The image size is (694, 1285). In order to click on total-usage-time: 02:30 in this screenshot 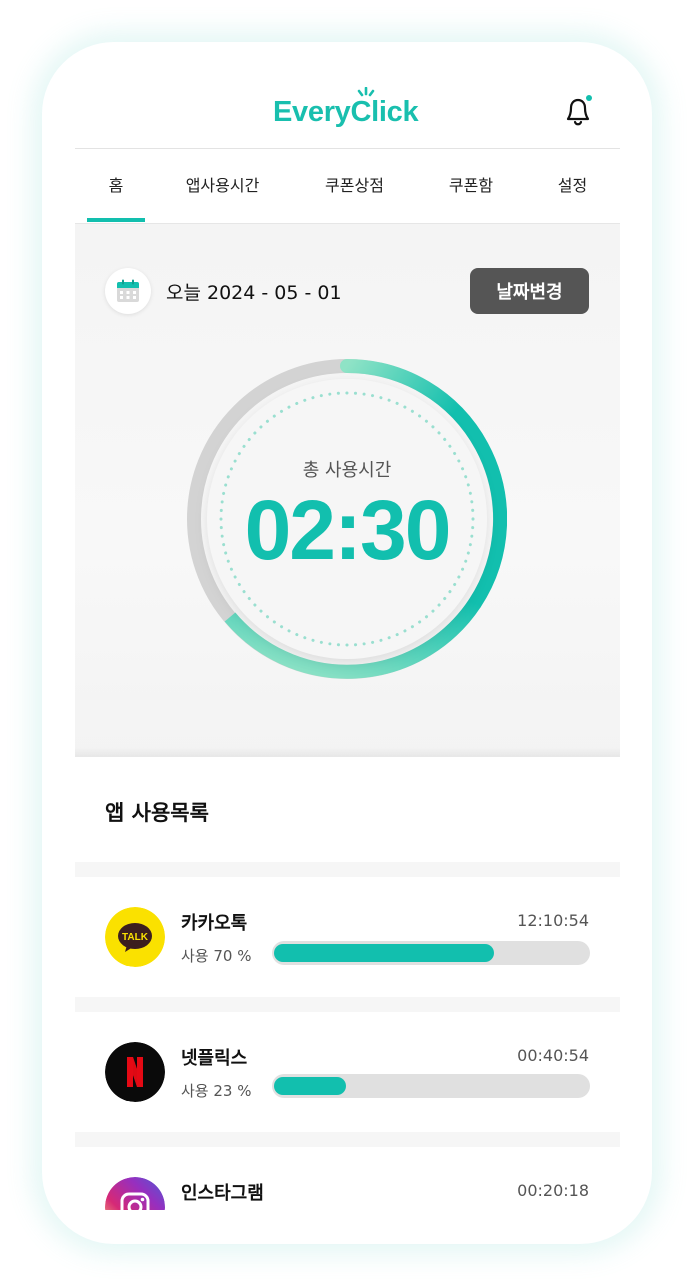, I will do `click(348, 530)`.